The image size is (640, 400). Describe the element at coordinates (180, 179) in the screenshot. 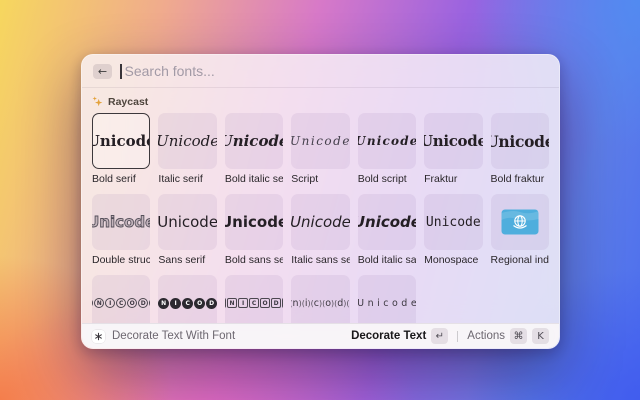

I see `font-label: Italic serif` at that location.